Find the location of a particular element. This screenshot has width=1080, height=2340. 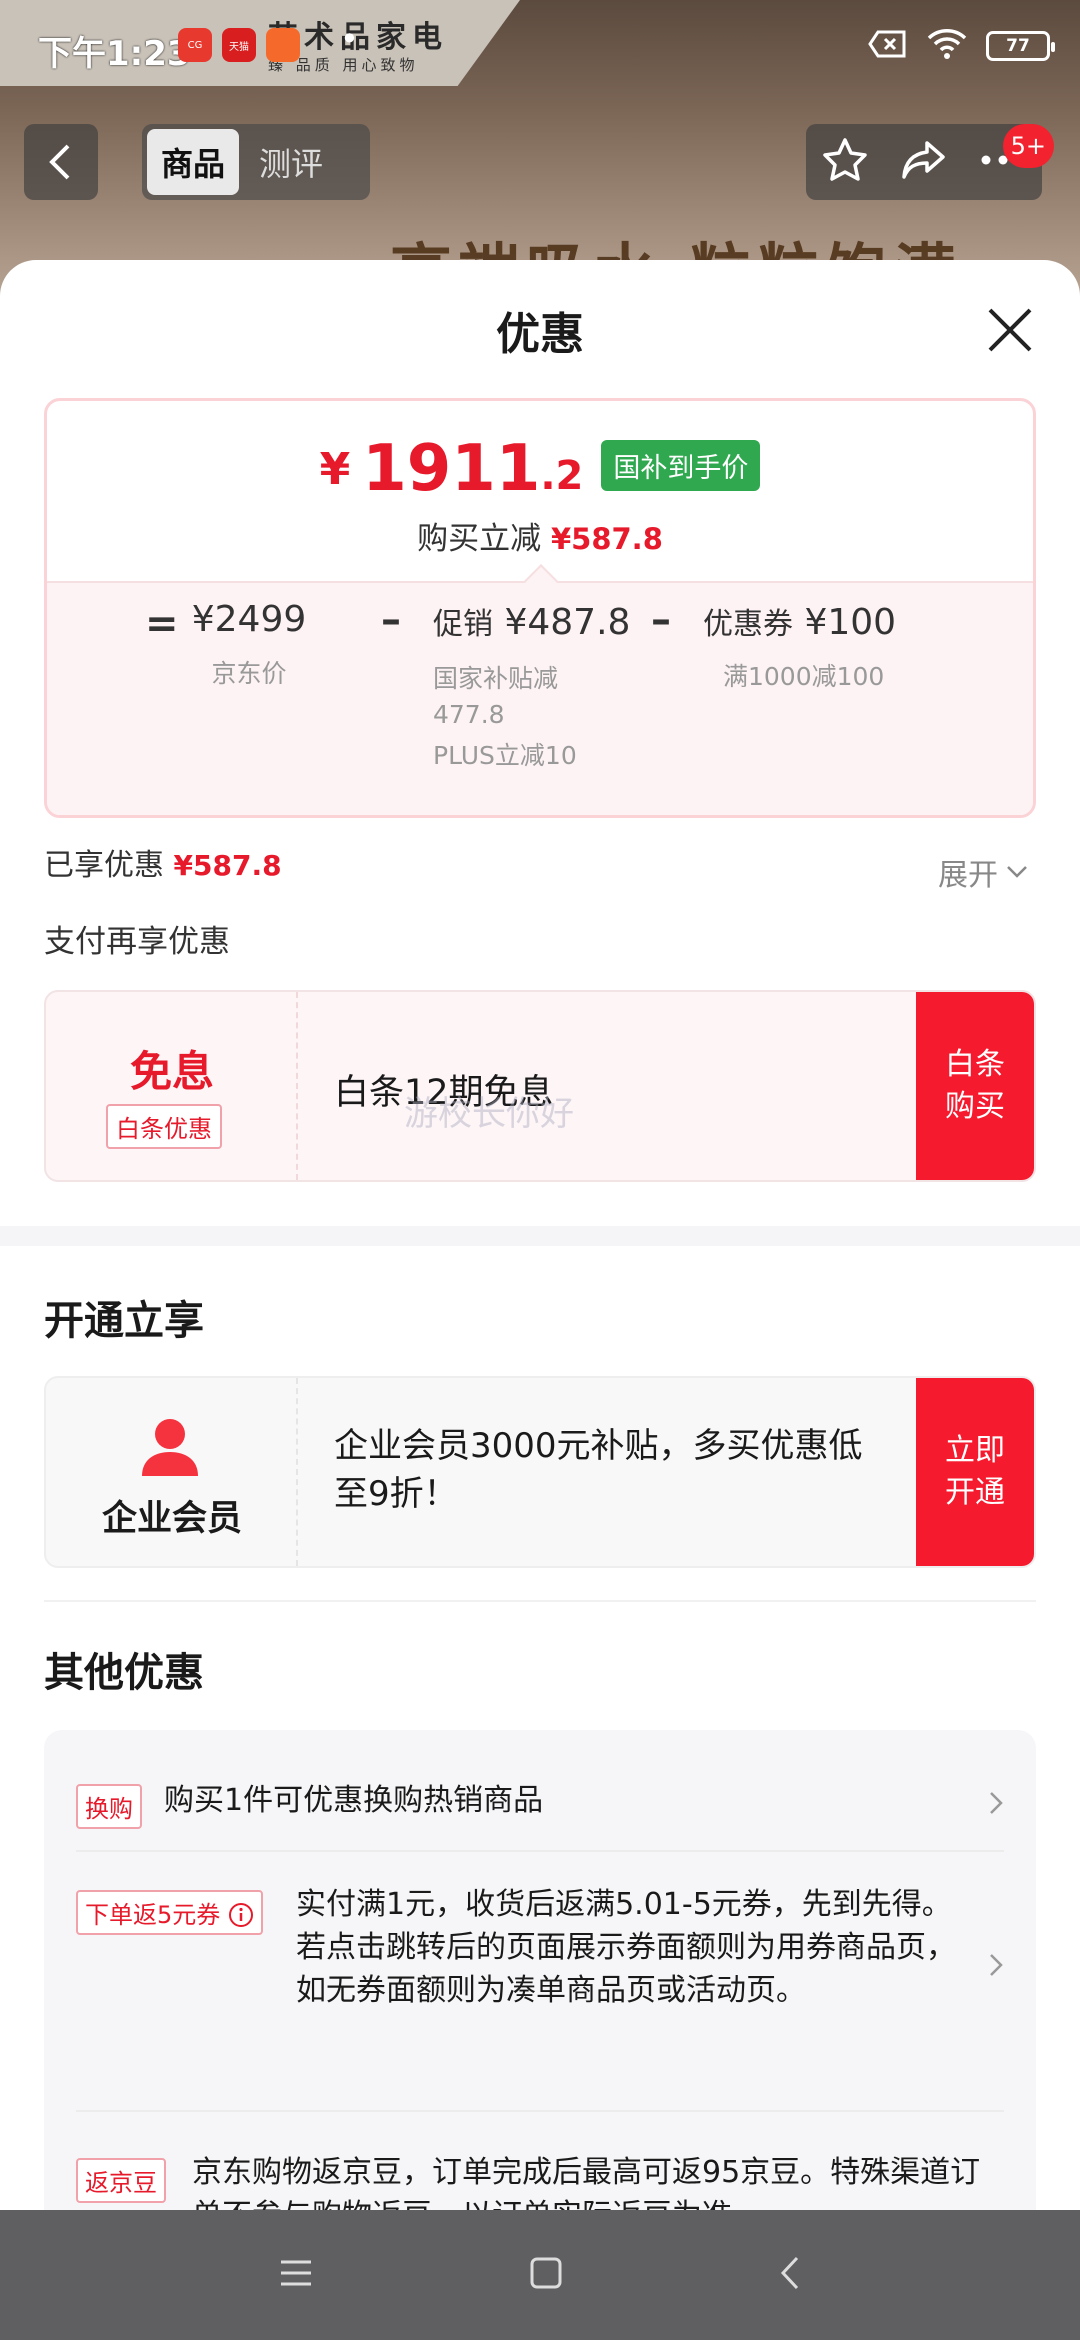

minus-sign-2: – is located at coordinates (661, 620).